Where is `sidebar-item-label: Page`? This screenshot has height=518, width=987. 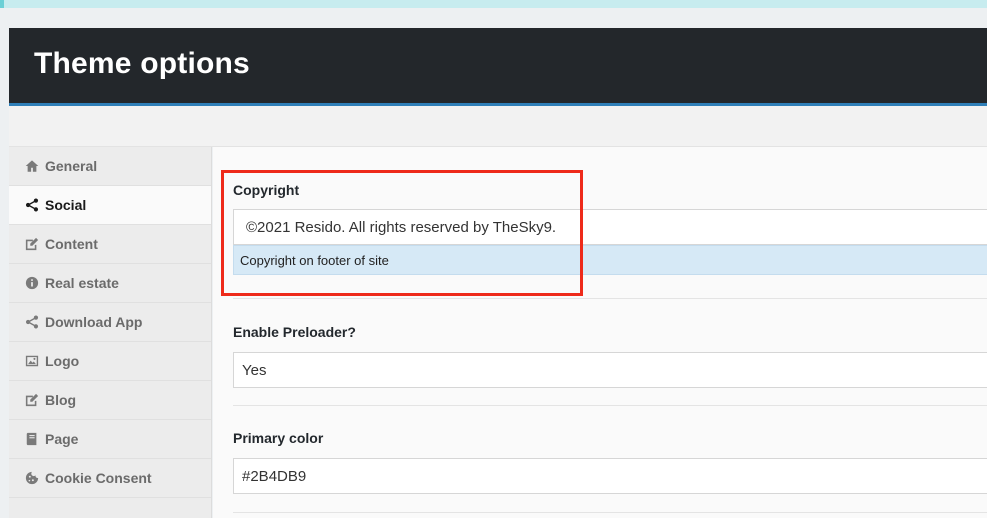
sidebar-item-label: Page is located at coordinates (62, 439).